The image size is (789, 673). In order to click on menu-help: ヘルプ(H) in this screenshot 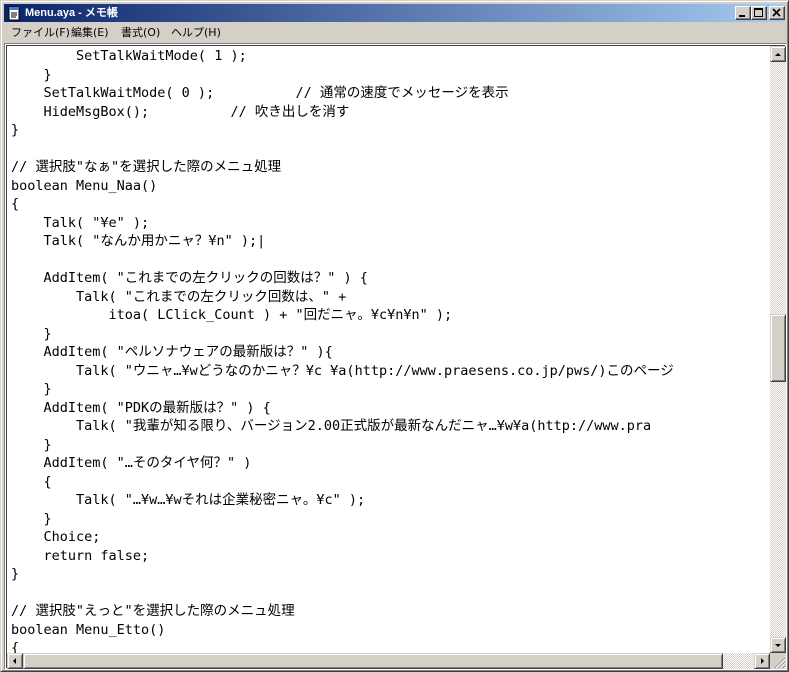, I will do `click(196, 32)`.